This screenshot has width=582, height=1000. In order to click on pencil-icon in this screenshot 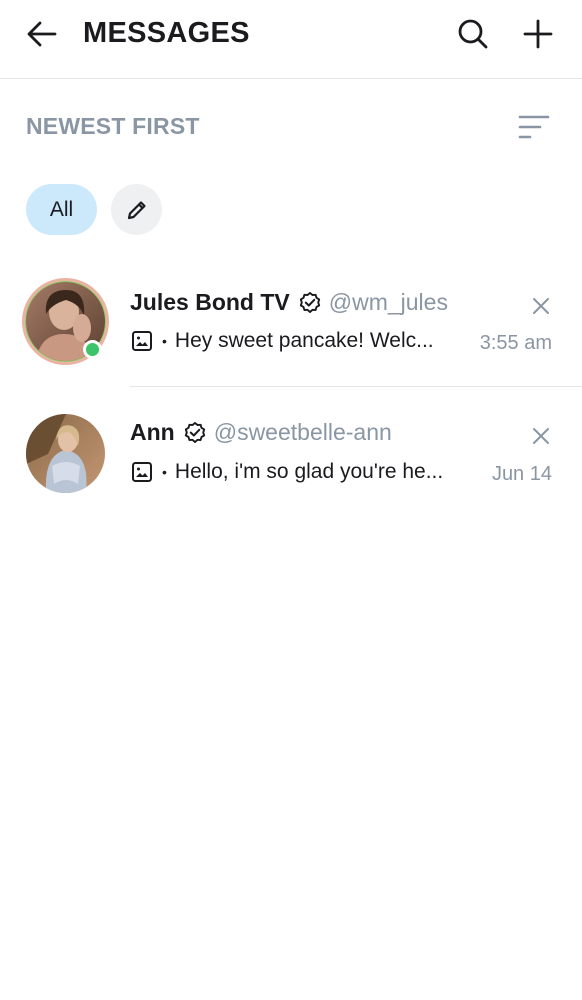, I will do `click(136, 209)`.